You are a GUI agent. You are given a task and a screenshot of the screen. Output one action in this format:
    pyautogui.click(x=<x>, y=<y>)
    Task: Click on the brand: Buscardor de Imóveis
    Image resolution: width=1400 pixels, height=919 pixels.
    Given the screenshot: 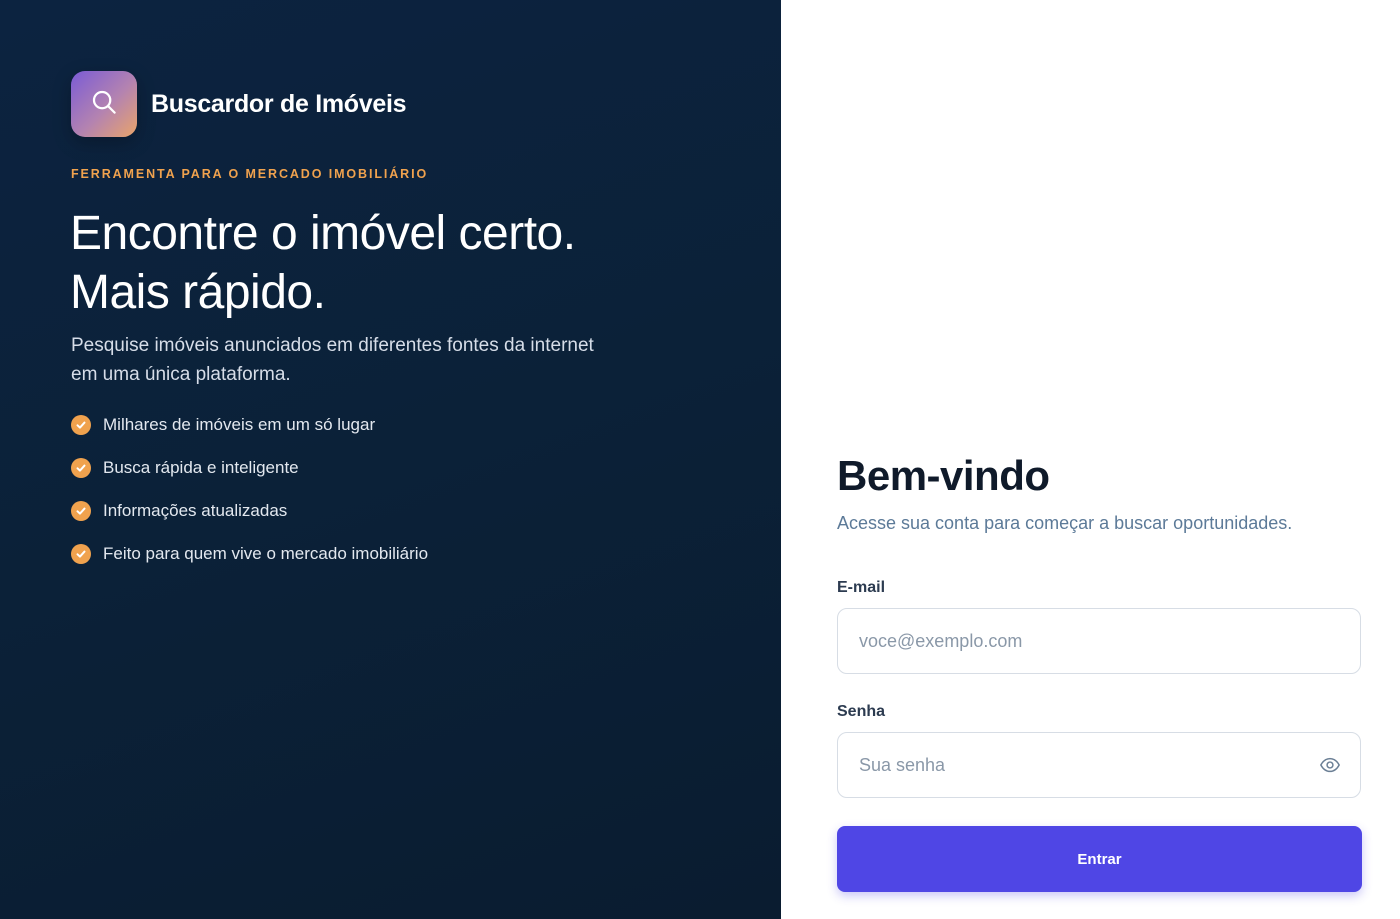 What is the action you would take?
    pyautogui.click(x=239, y=104)
    